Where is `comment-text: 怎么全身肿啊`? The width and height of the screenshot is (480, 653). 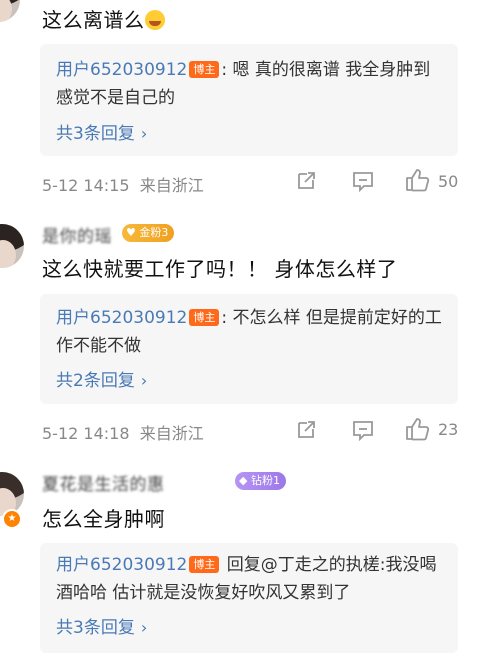
comment-text: 怎么全身肿啊 is located at coordinates (103, 519).